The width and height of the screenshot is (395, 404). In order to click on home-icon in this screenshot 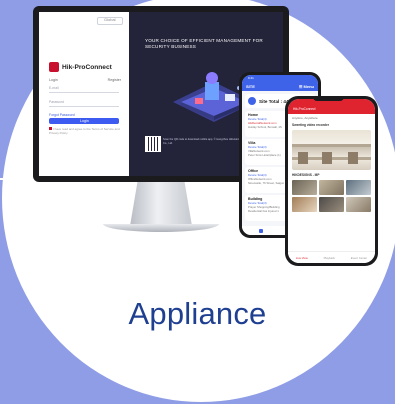, I will do `click(261, 230)`.